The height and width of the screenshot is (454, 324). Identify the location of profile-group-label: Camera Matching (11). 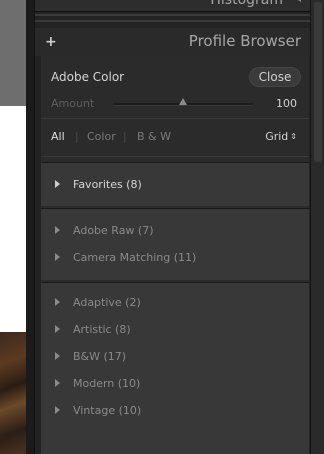
(135, 257).